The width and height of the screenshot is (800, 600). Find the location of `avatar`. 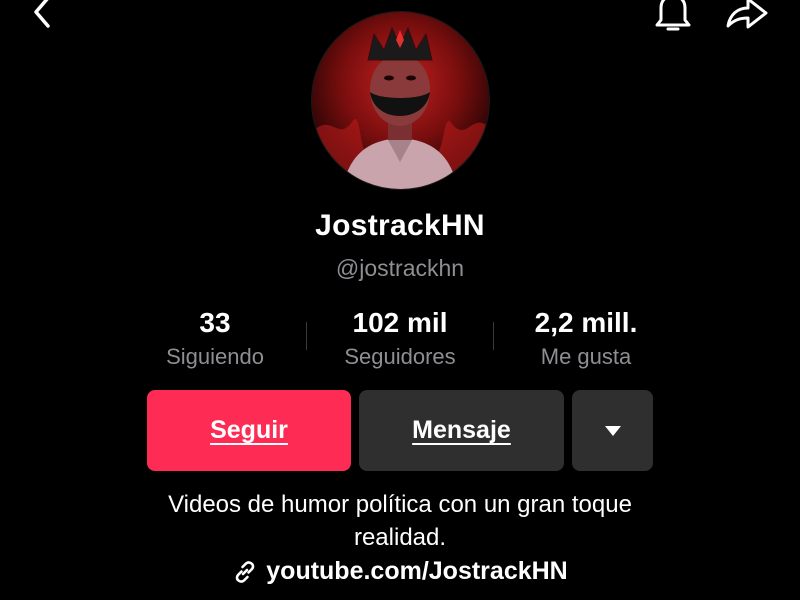

avatar is located at coordinates (400, 100).